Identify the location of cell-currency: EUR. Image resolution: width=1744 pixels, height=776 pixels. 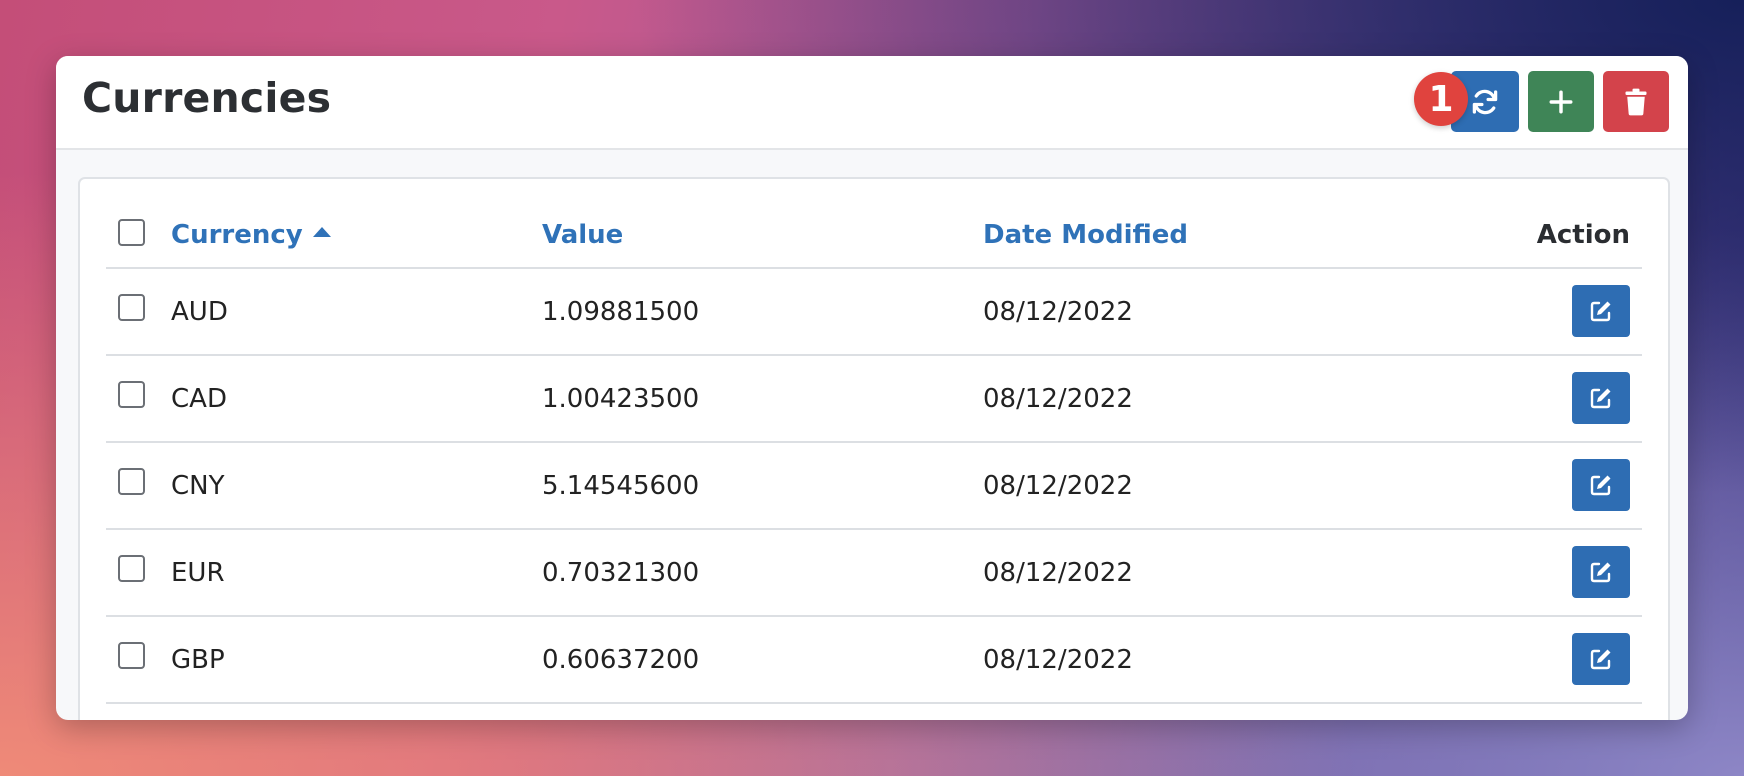
(198, 573).